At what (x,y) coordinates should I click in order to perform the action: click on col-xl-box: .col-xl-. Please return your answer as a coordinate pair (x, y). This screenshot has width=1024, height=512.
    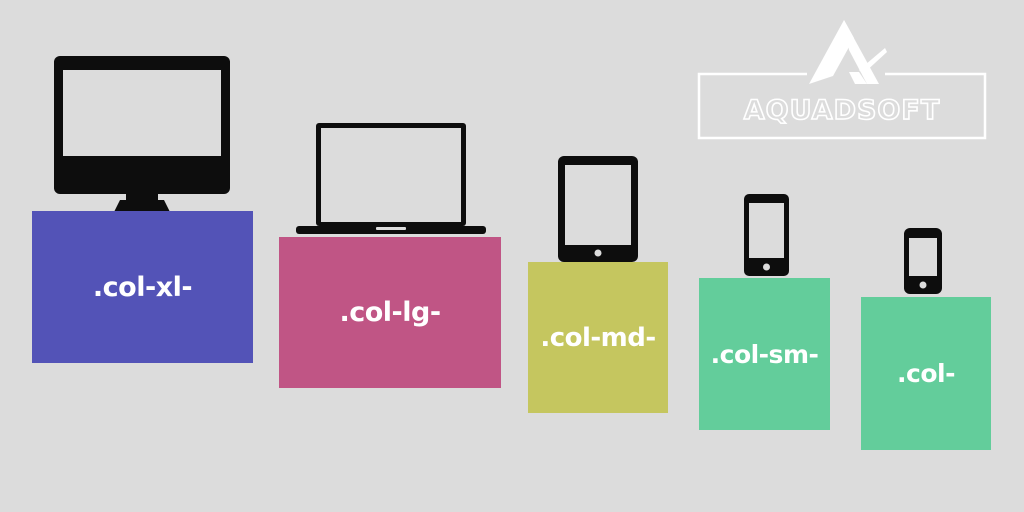
    Looking at the image, I should click on (142, 287).